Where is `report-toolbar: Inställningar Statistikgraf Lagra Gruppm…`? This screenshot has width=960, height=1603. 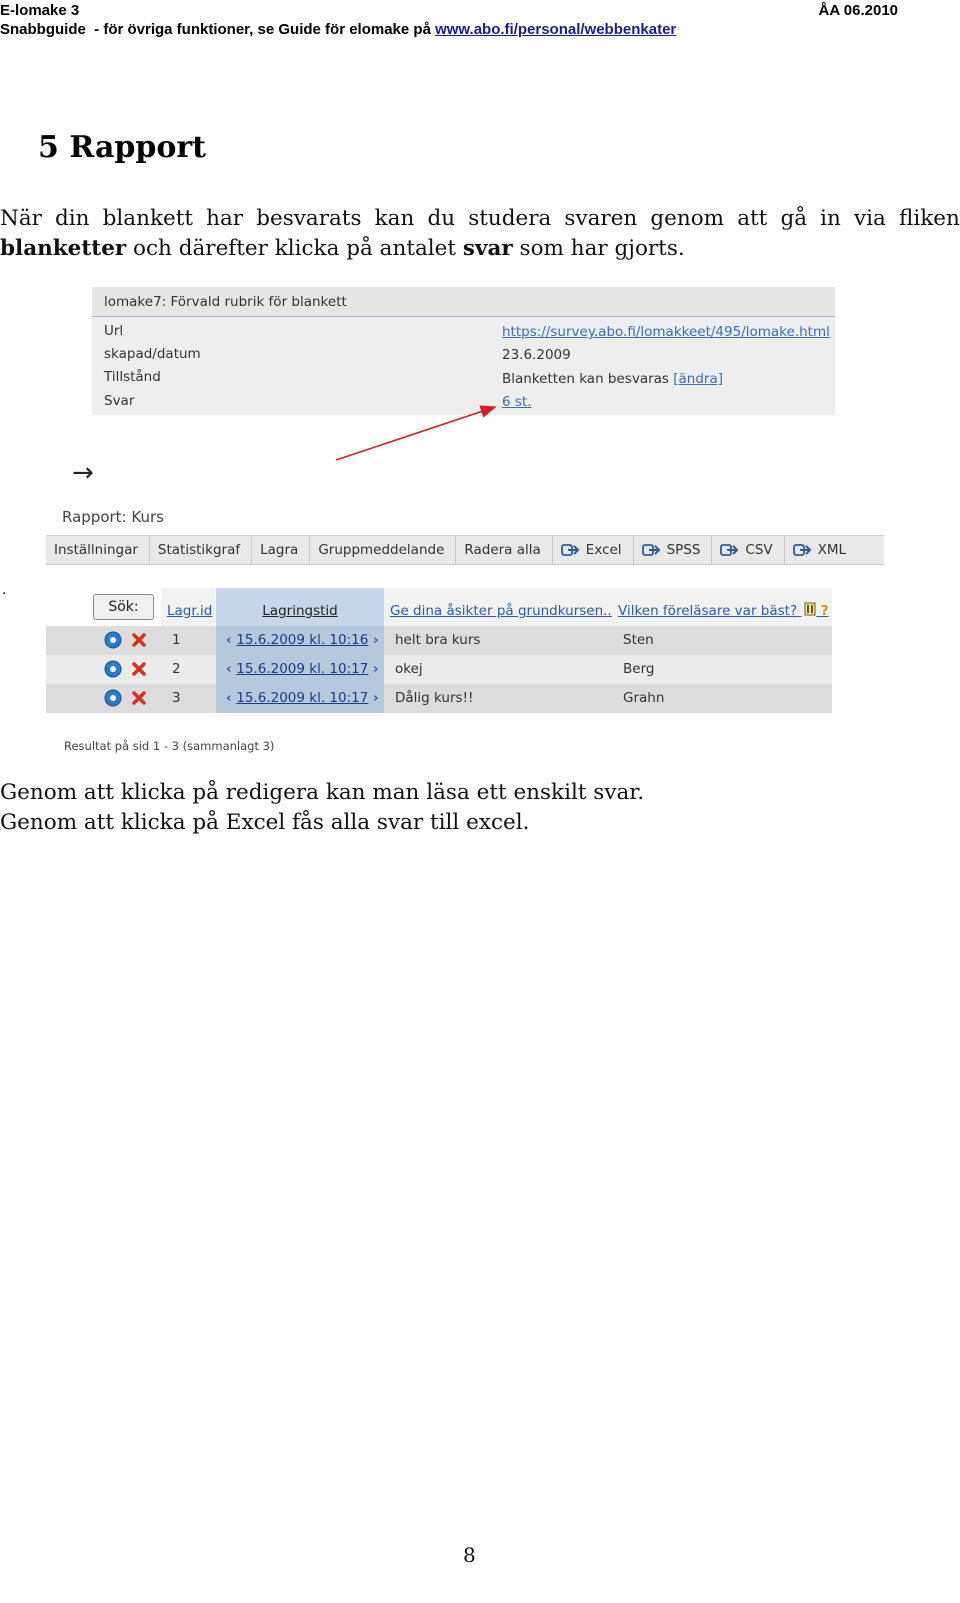 report-toolbar: Inställningar Statistikgraf Lagra Gruppm… is located at coordinates (465, 550).